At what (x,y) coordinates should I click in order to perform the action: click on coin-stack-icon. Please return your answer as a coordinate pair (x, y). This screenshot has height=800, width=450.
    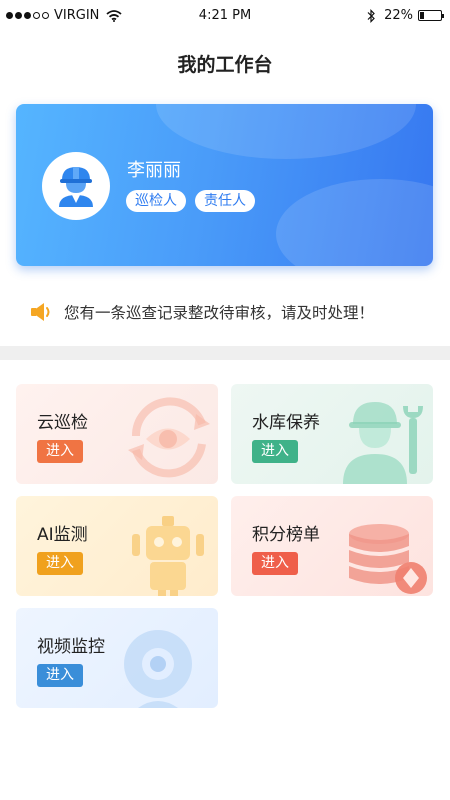
    Looking at the image, I should click on (388, 559).